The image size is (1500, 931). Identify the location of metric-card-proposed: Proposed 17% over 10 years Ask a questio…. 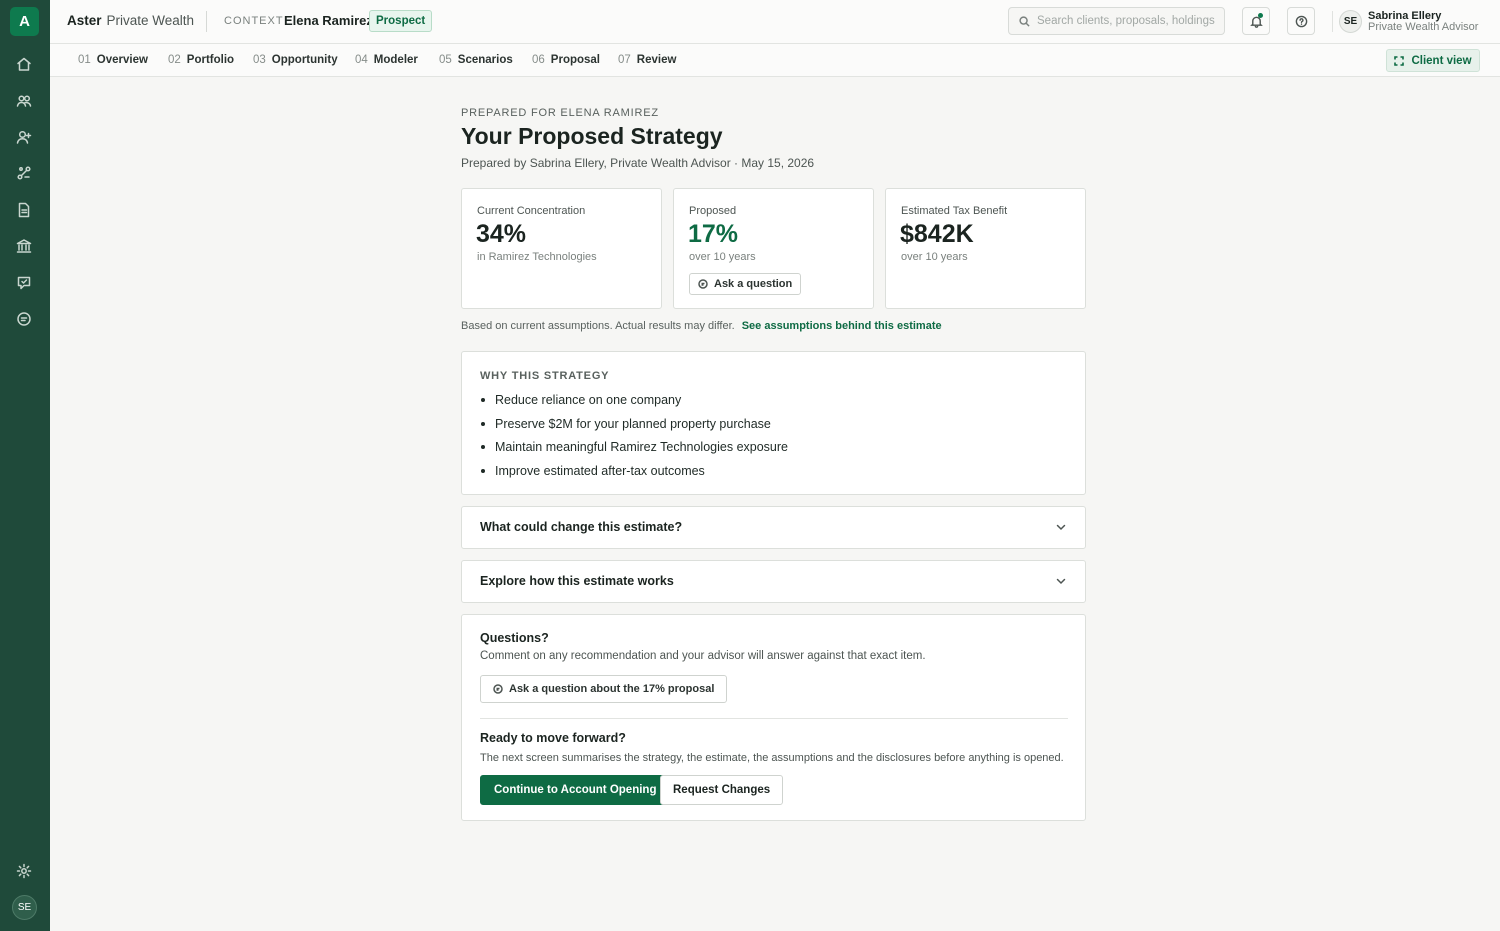
(773, 248).